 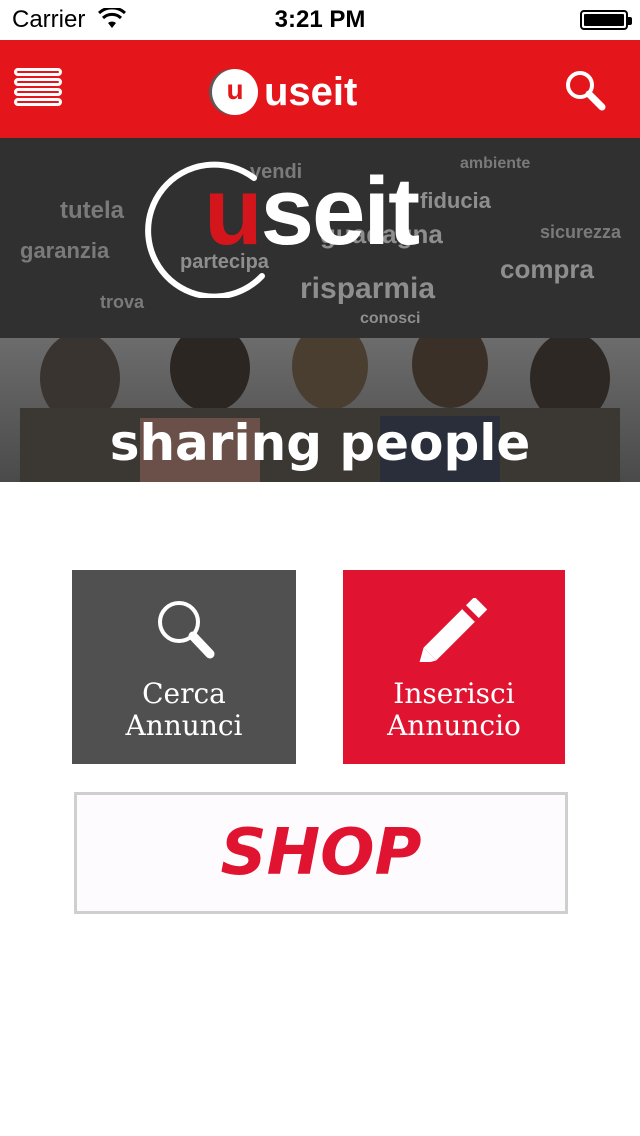 I want to click on app-logo: u useit, so click(x=284, y=92).